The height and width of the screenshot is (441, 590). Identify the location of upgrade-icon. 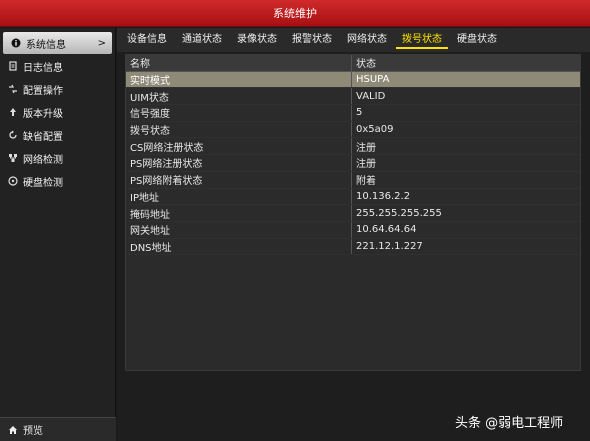
(12, 112).